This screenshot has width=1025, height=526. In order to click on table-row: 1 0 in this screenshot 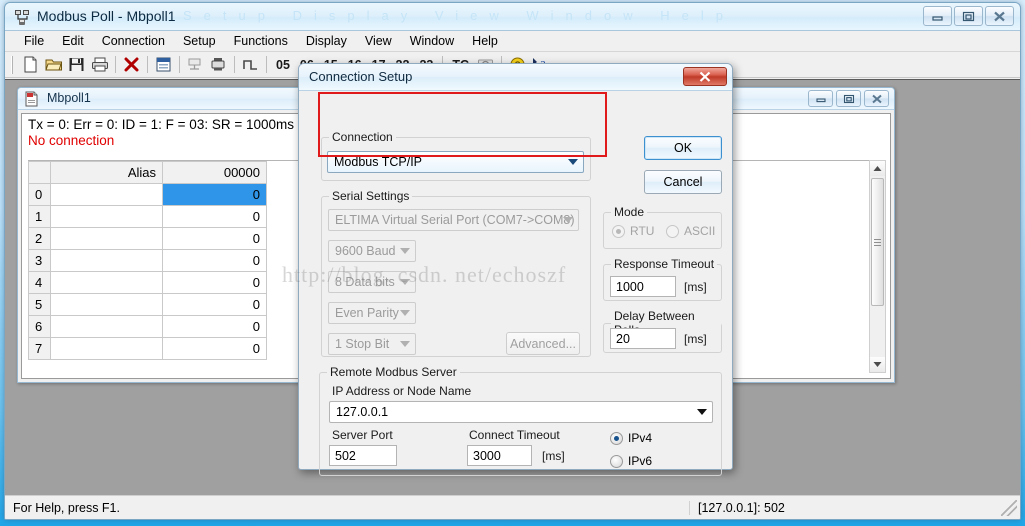, I will do `click(147, 216)`.